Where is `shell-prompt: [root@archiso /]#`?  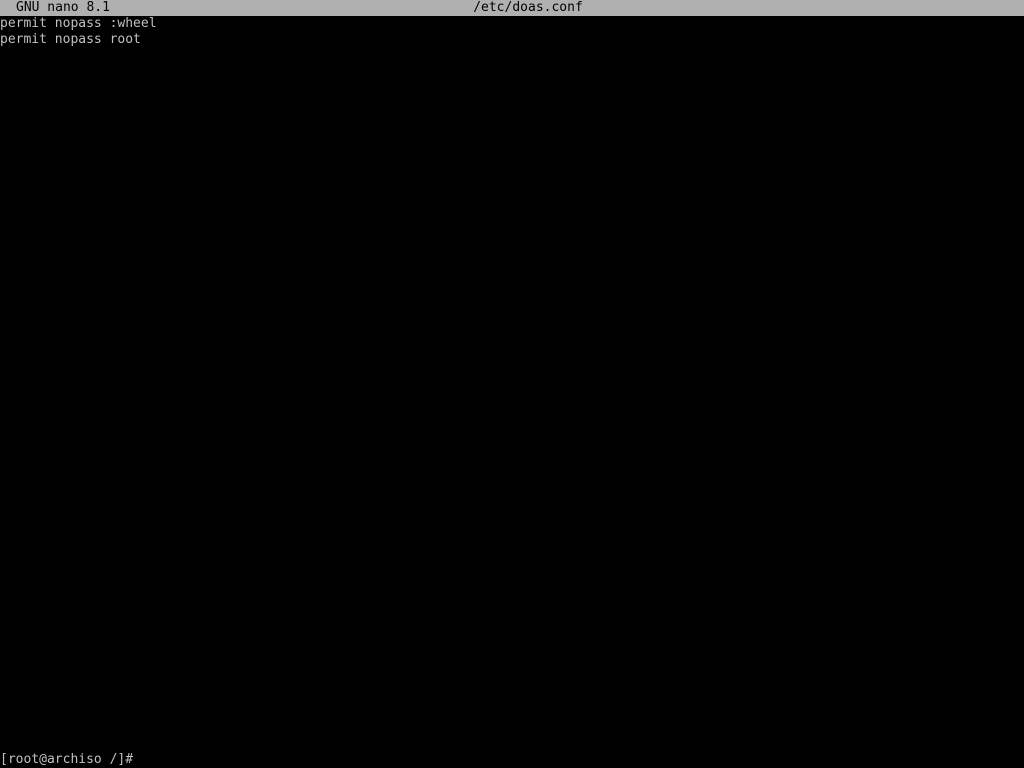
shell-prompt: [root@archiso /]# is located at coordinates (66, 760).